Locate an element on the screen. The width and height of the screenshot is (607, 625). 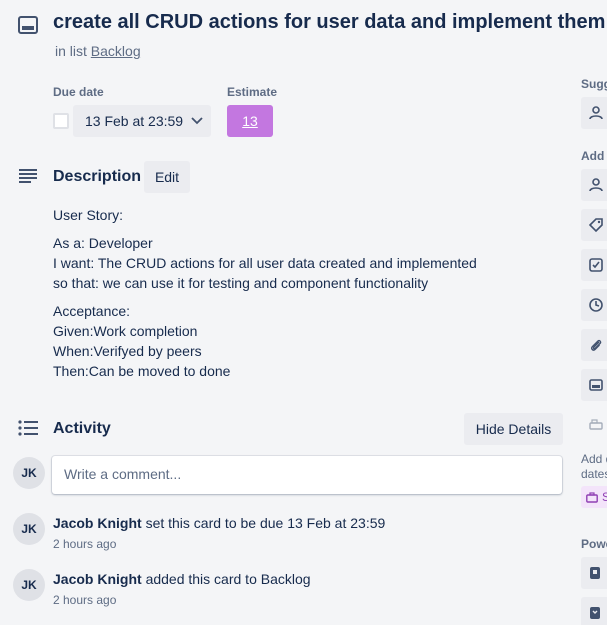
checklist-button is located at coordinates (594, 265).